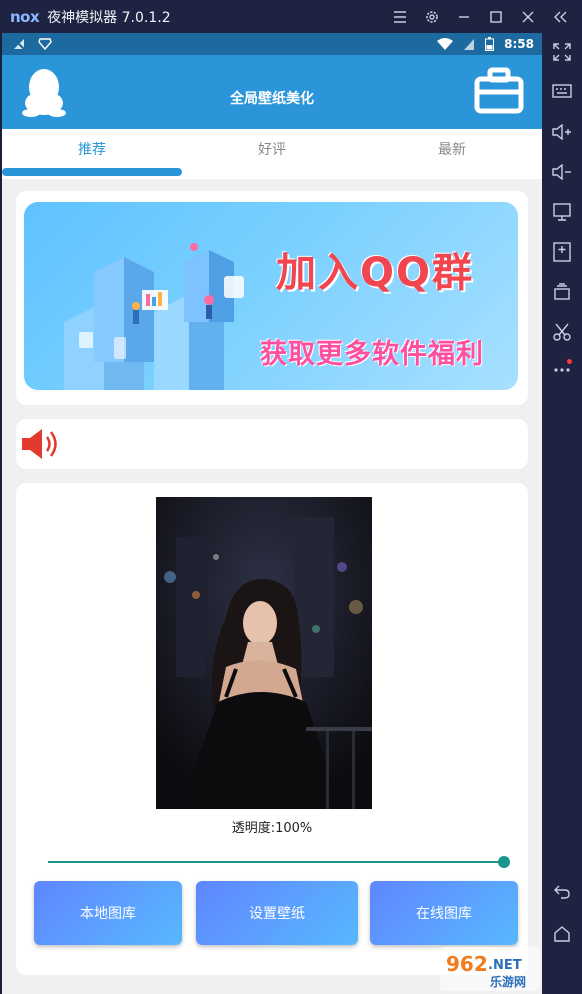  Describe the element at coordinates (272, 99) in the screenshot. I see `app-title: 全局壁纸美化` at that location.